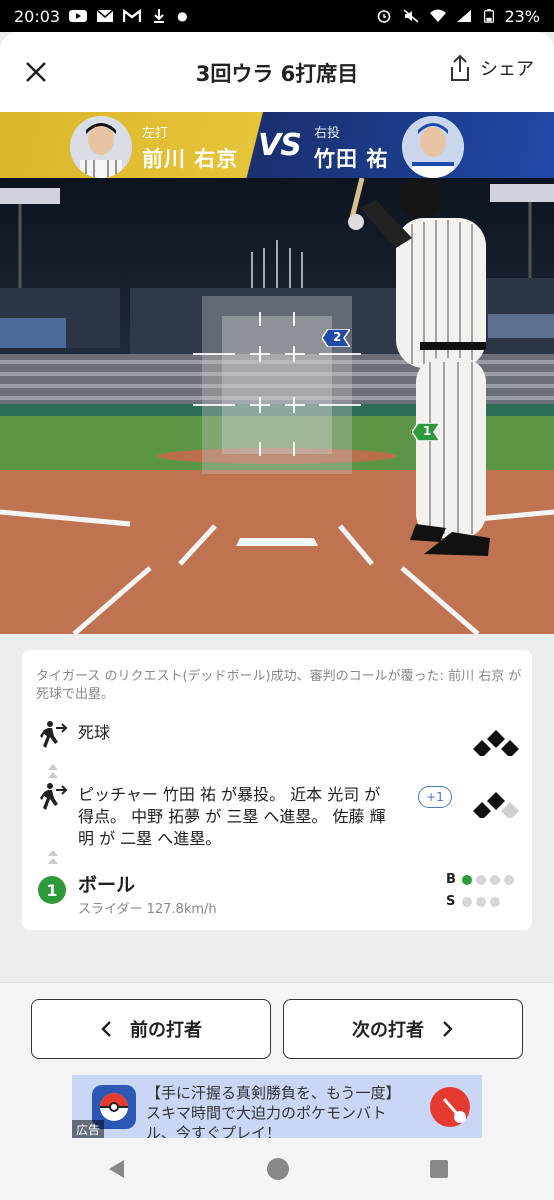  I want to click on pitch-marker-number: 2, so click(337, 337).